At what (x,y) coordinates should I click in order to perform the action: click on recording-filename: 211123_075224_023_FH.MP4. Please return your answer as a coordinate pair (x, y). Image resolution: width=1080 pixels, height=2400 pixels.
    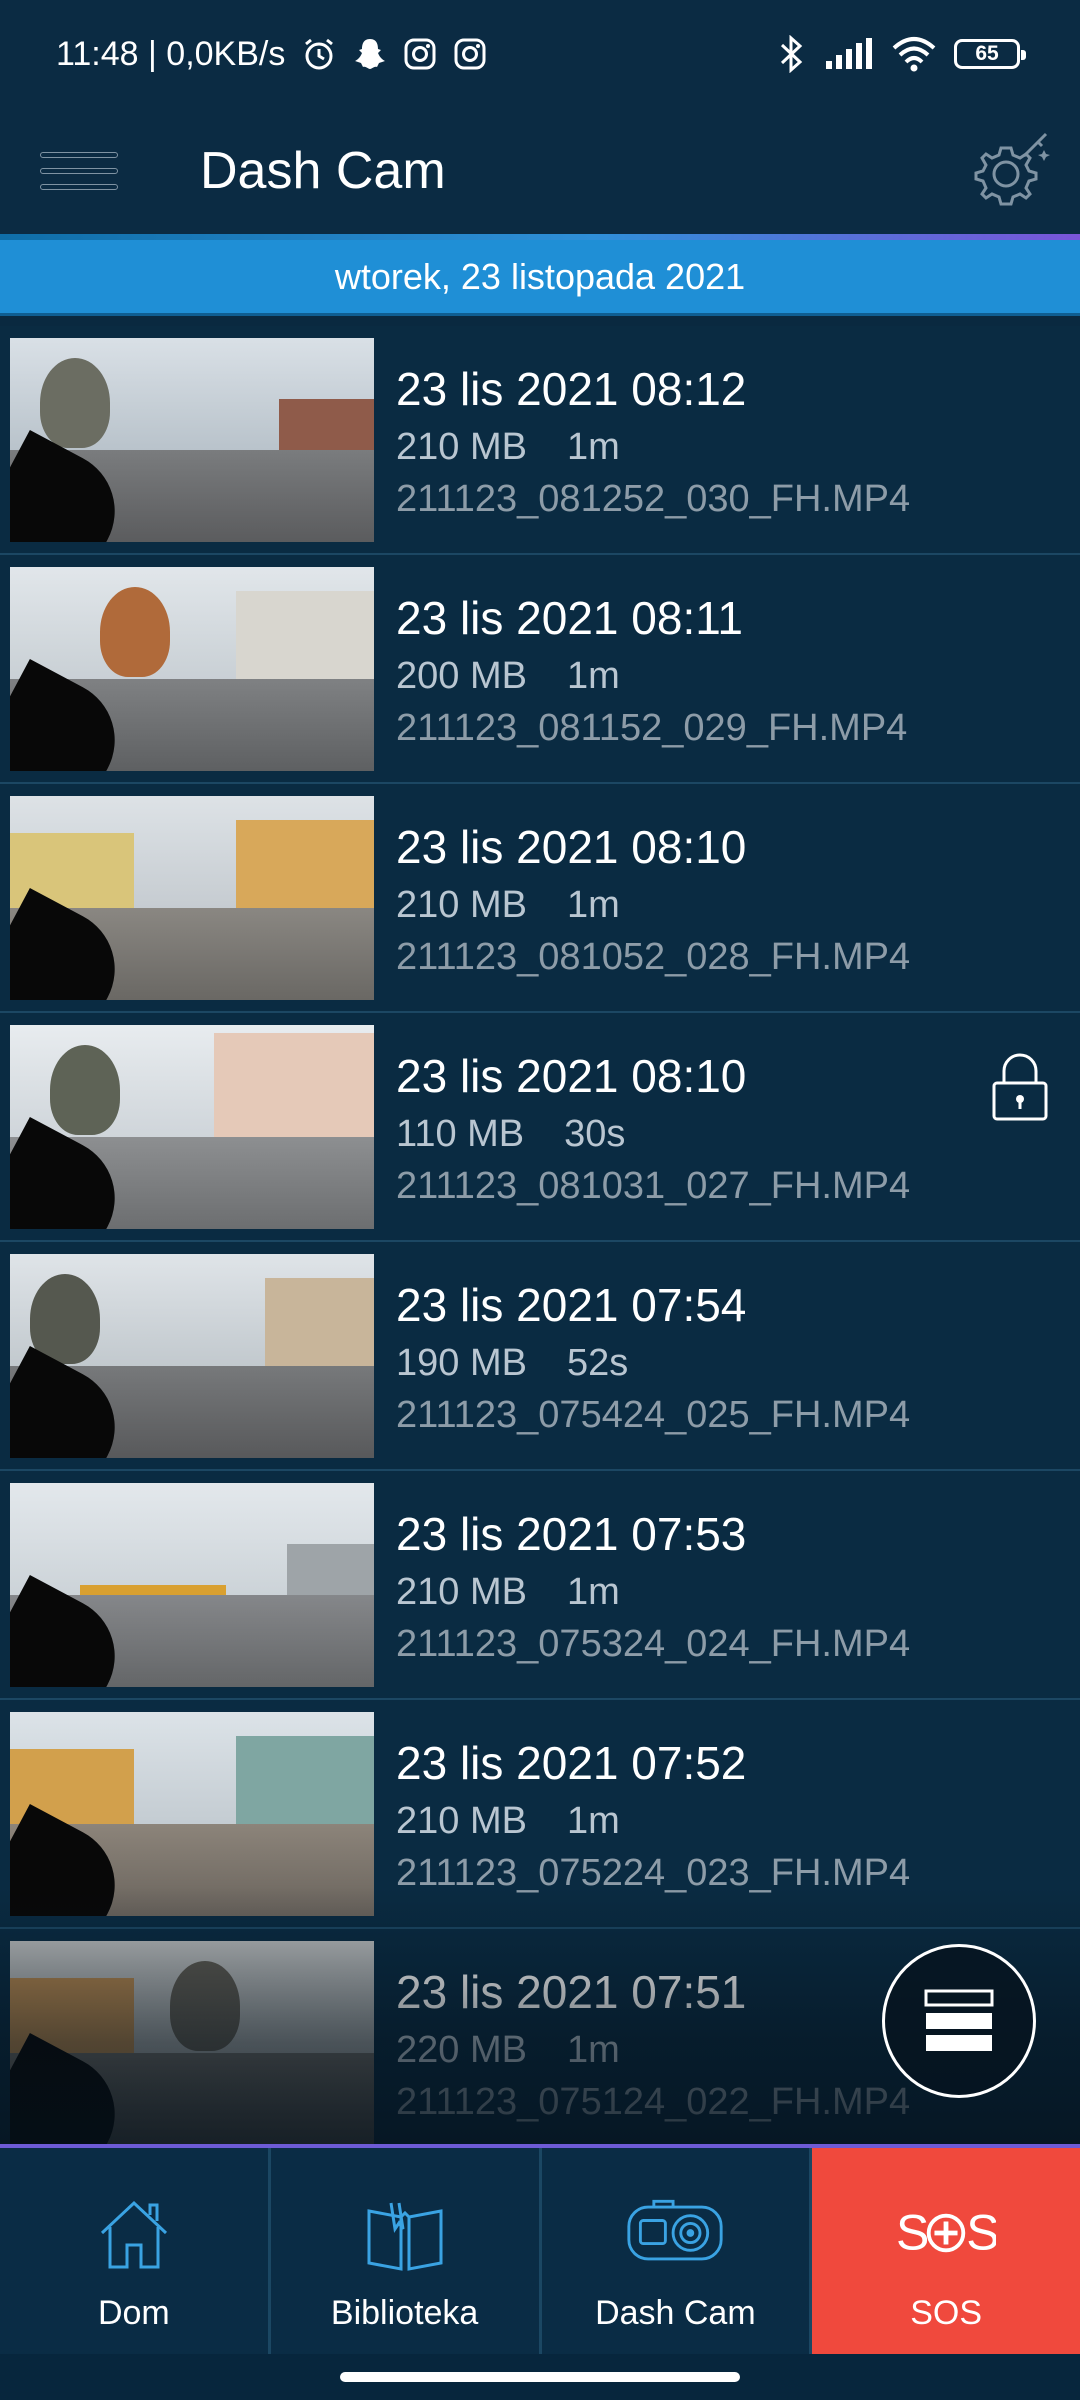
    Looking at the image, I should click on (653, 1873).